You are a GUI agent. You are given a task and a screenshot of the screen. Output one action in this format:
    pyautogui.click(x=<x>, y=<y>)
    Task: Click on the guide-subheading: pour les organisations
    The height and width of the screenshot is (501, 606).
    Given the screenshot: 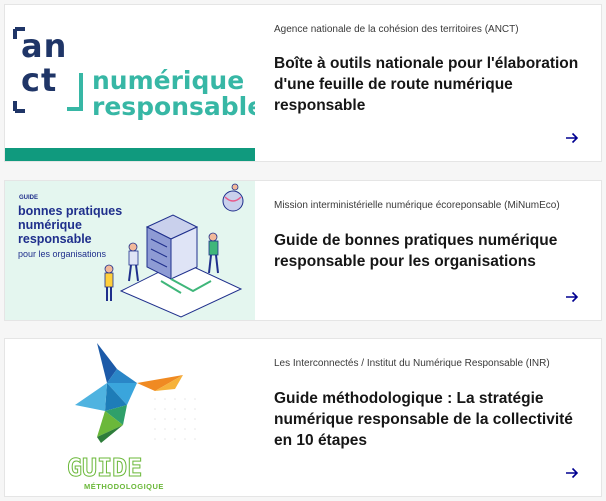 What is the action you would take?
    pyautogui.click(x=62, y=254)
    